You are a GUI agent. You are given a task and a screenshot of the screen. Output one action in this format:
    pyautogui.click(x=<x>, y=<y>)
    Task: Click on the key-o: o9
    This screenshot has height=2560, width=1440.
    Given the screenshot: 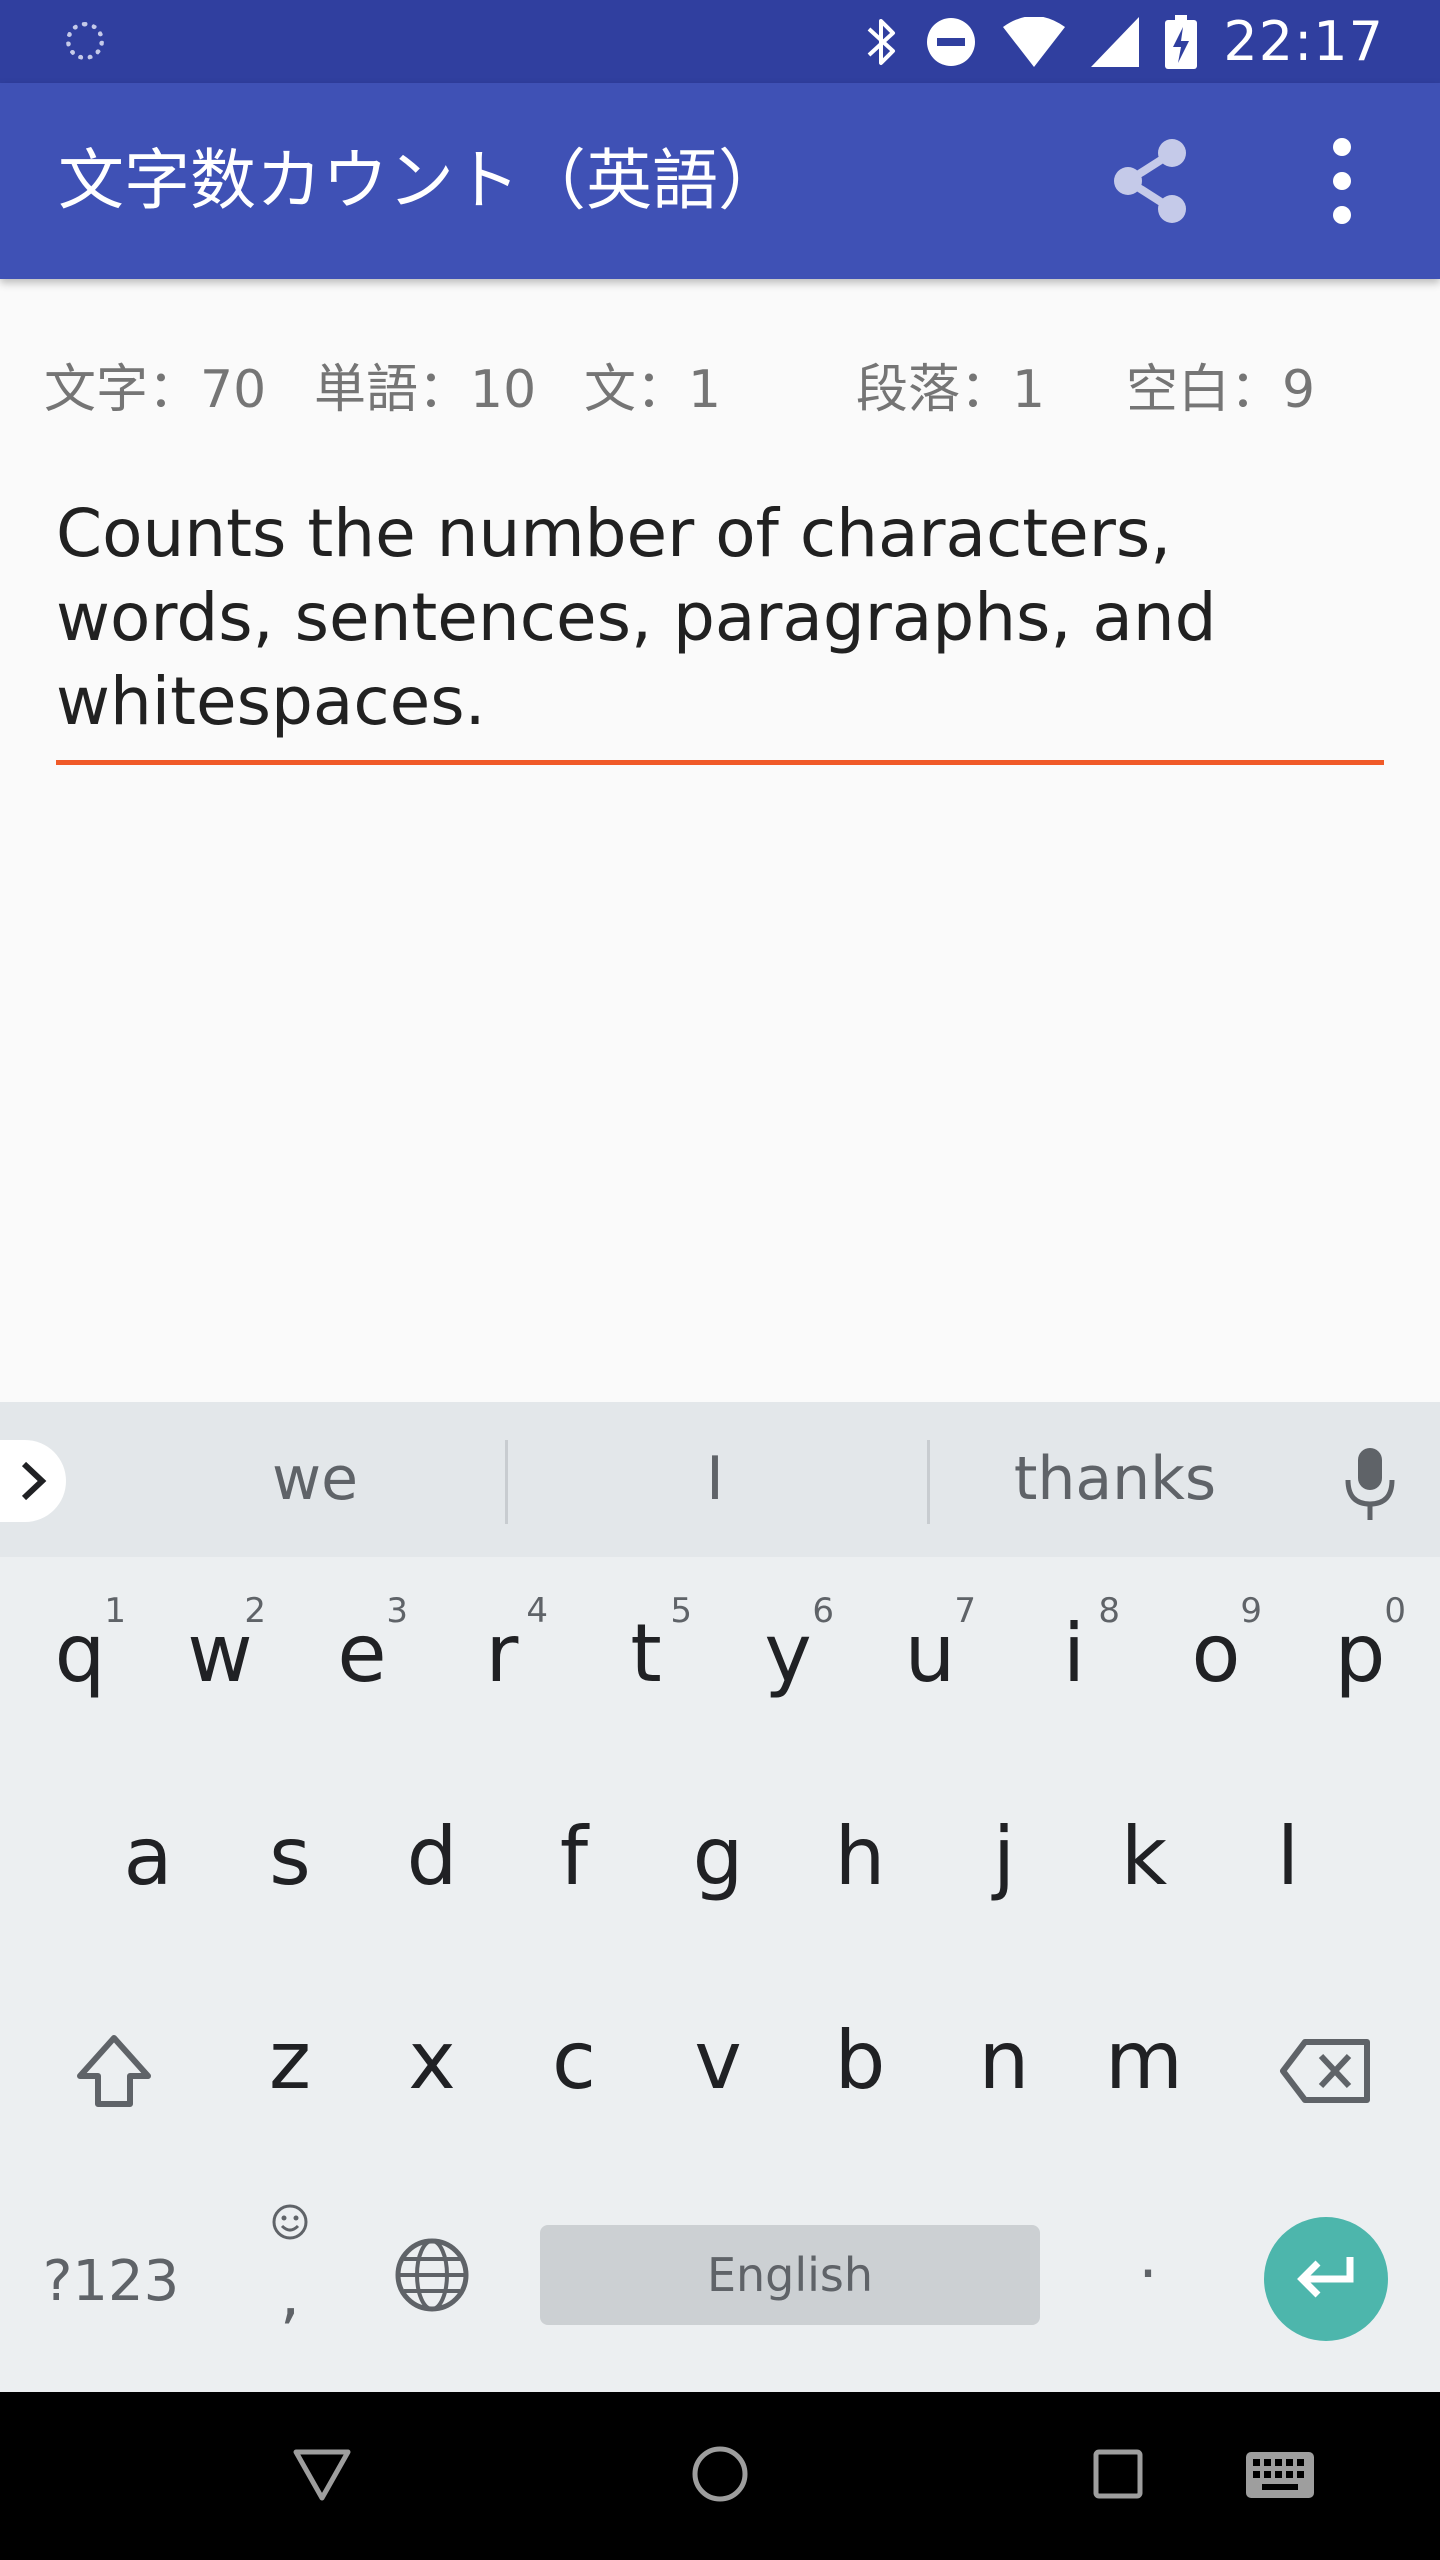 What is the action you would take?
    pyautogui.click(x=1219, y=1649)
    